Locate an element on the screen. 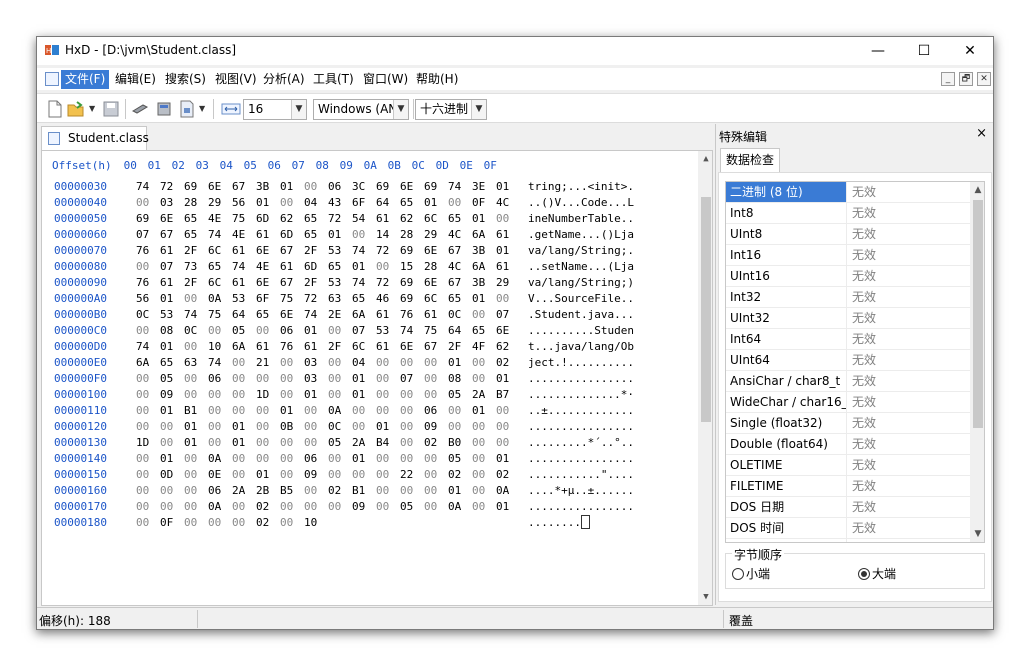 The image size is (1030, 666). inspector-row: 二进制 (8 位) 无效 is located at coordinates (848, 192).